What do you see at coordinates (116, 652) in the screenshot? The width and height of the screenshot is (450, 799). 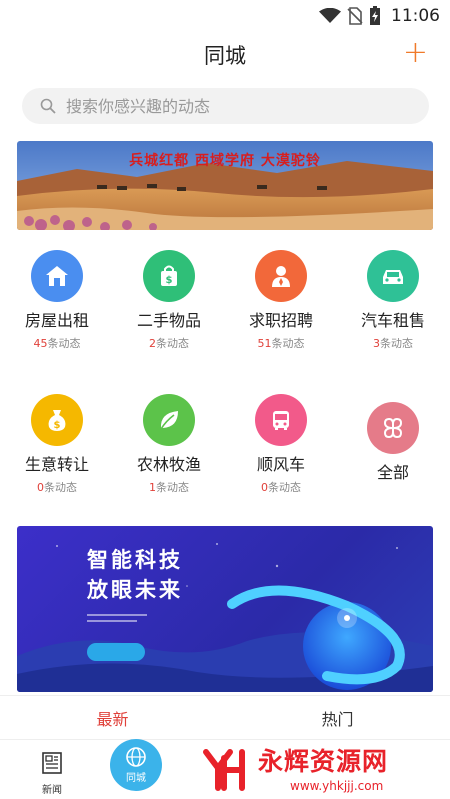 I see `banner-cta-button` at bounding box center [116, 652].